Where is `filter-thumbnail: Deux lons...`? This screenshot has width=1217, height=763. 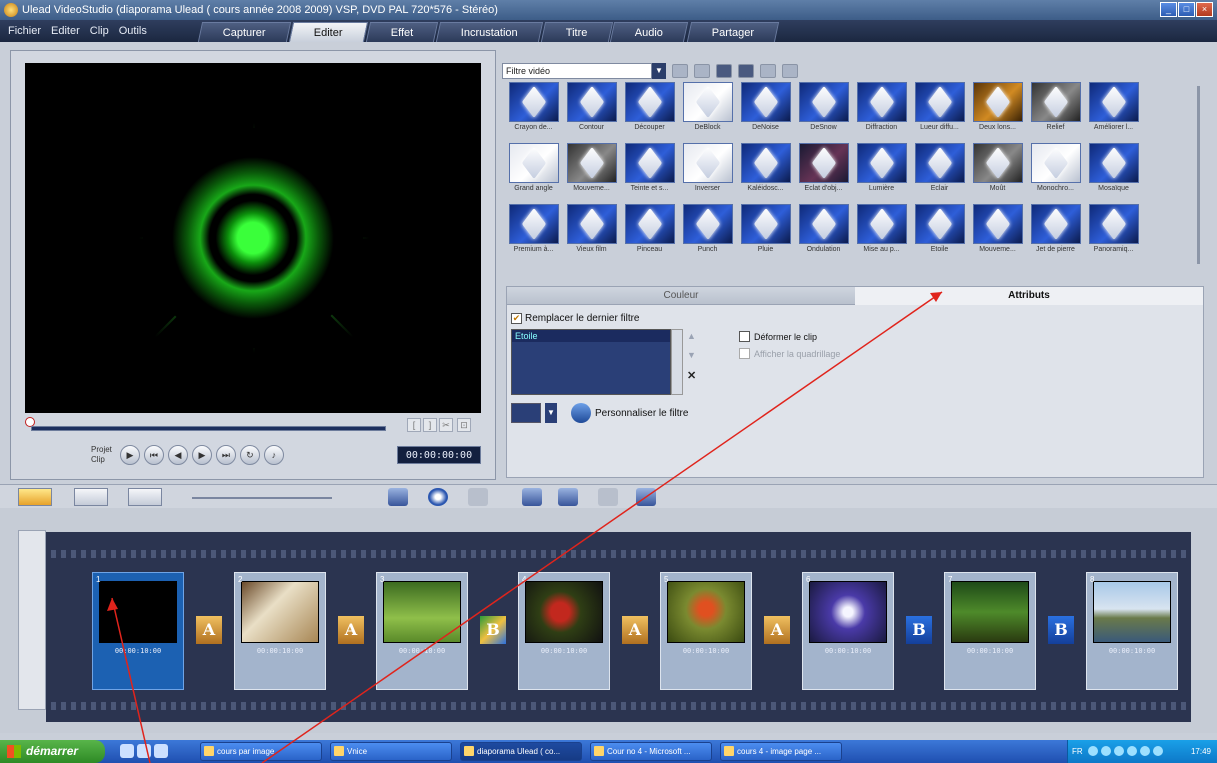
filter-thumbnail: Deux lons... is located at coordinates (997, 109).